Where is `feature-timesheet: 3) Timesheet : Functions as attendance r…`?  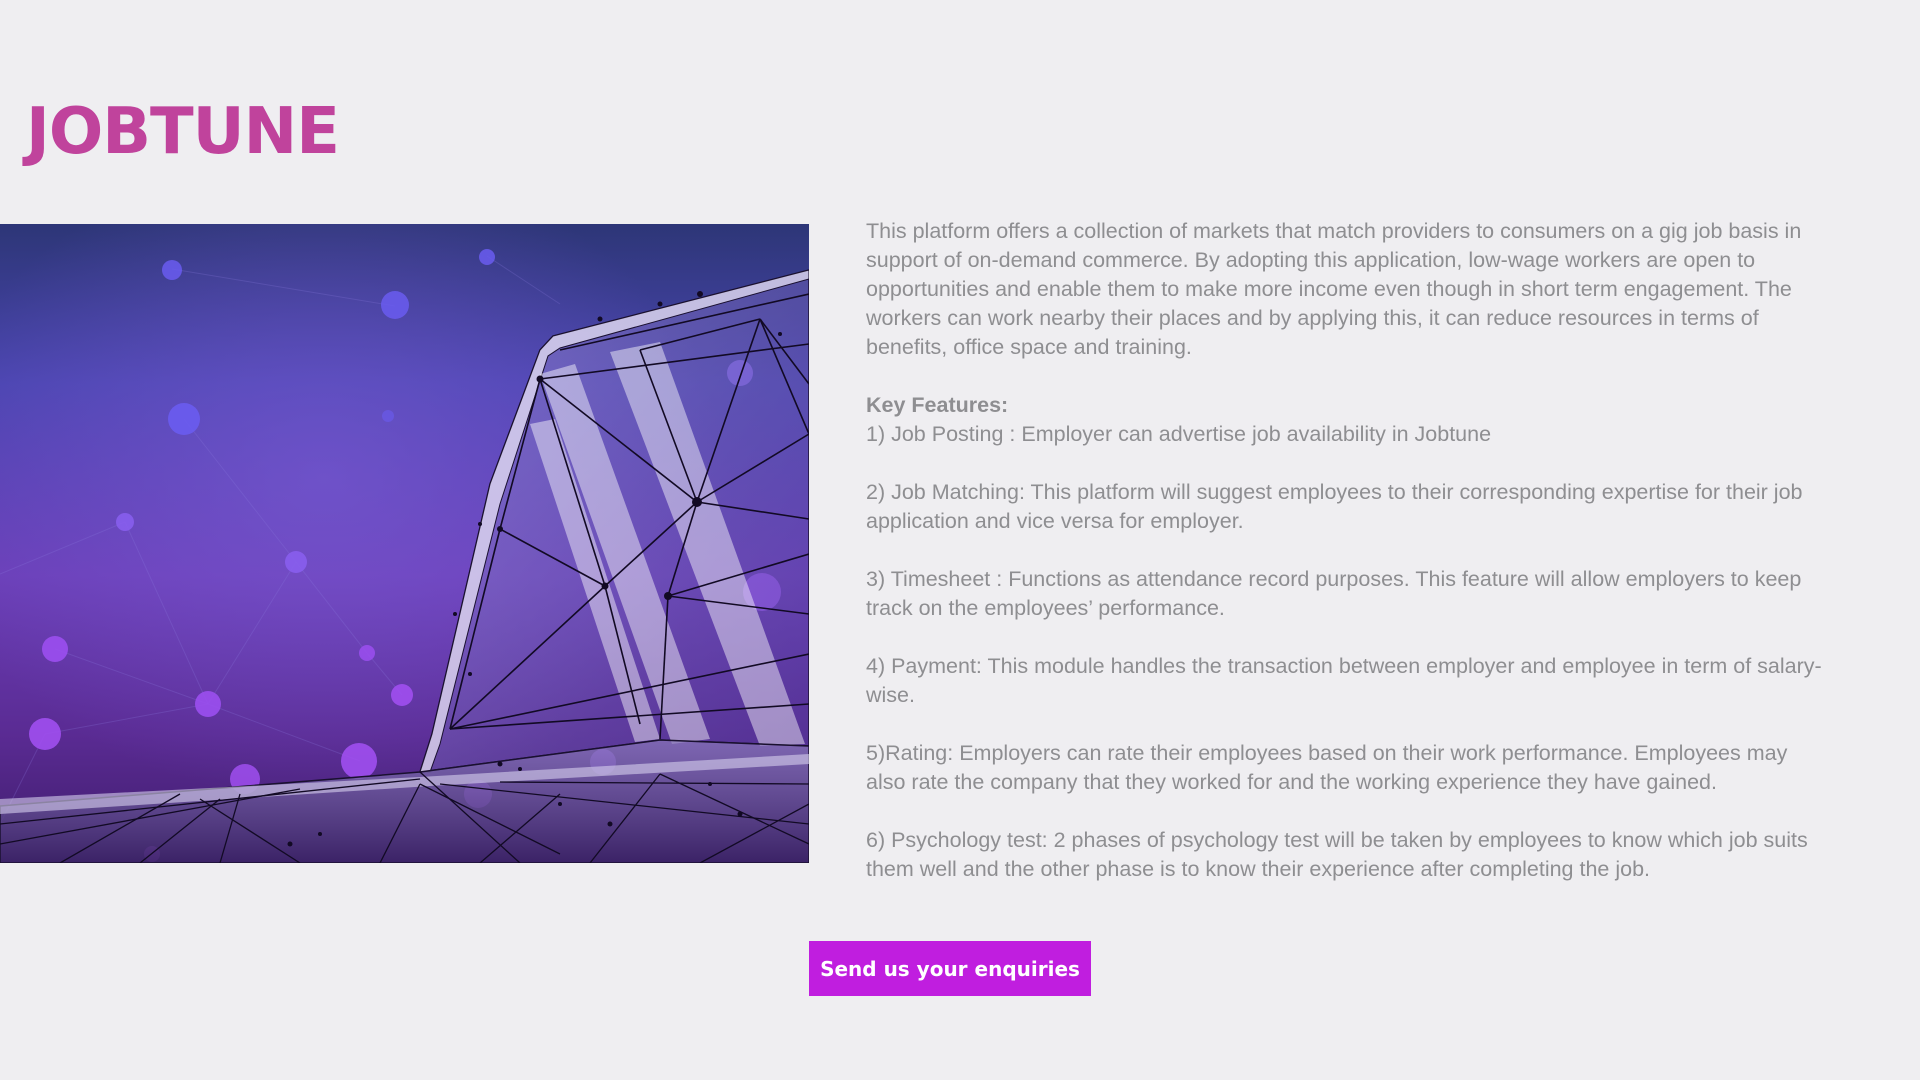
feature-timesheet: 3) Timesheet : Functions as attendance r… is located at coordinates (1334, 593).